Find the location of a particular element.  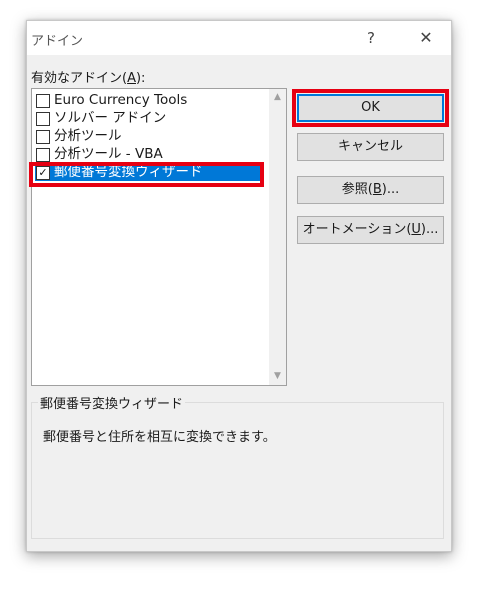

addins-list-label: 有効なアドイン(A): is located at coordinates (88, 76).